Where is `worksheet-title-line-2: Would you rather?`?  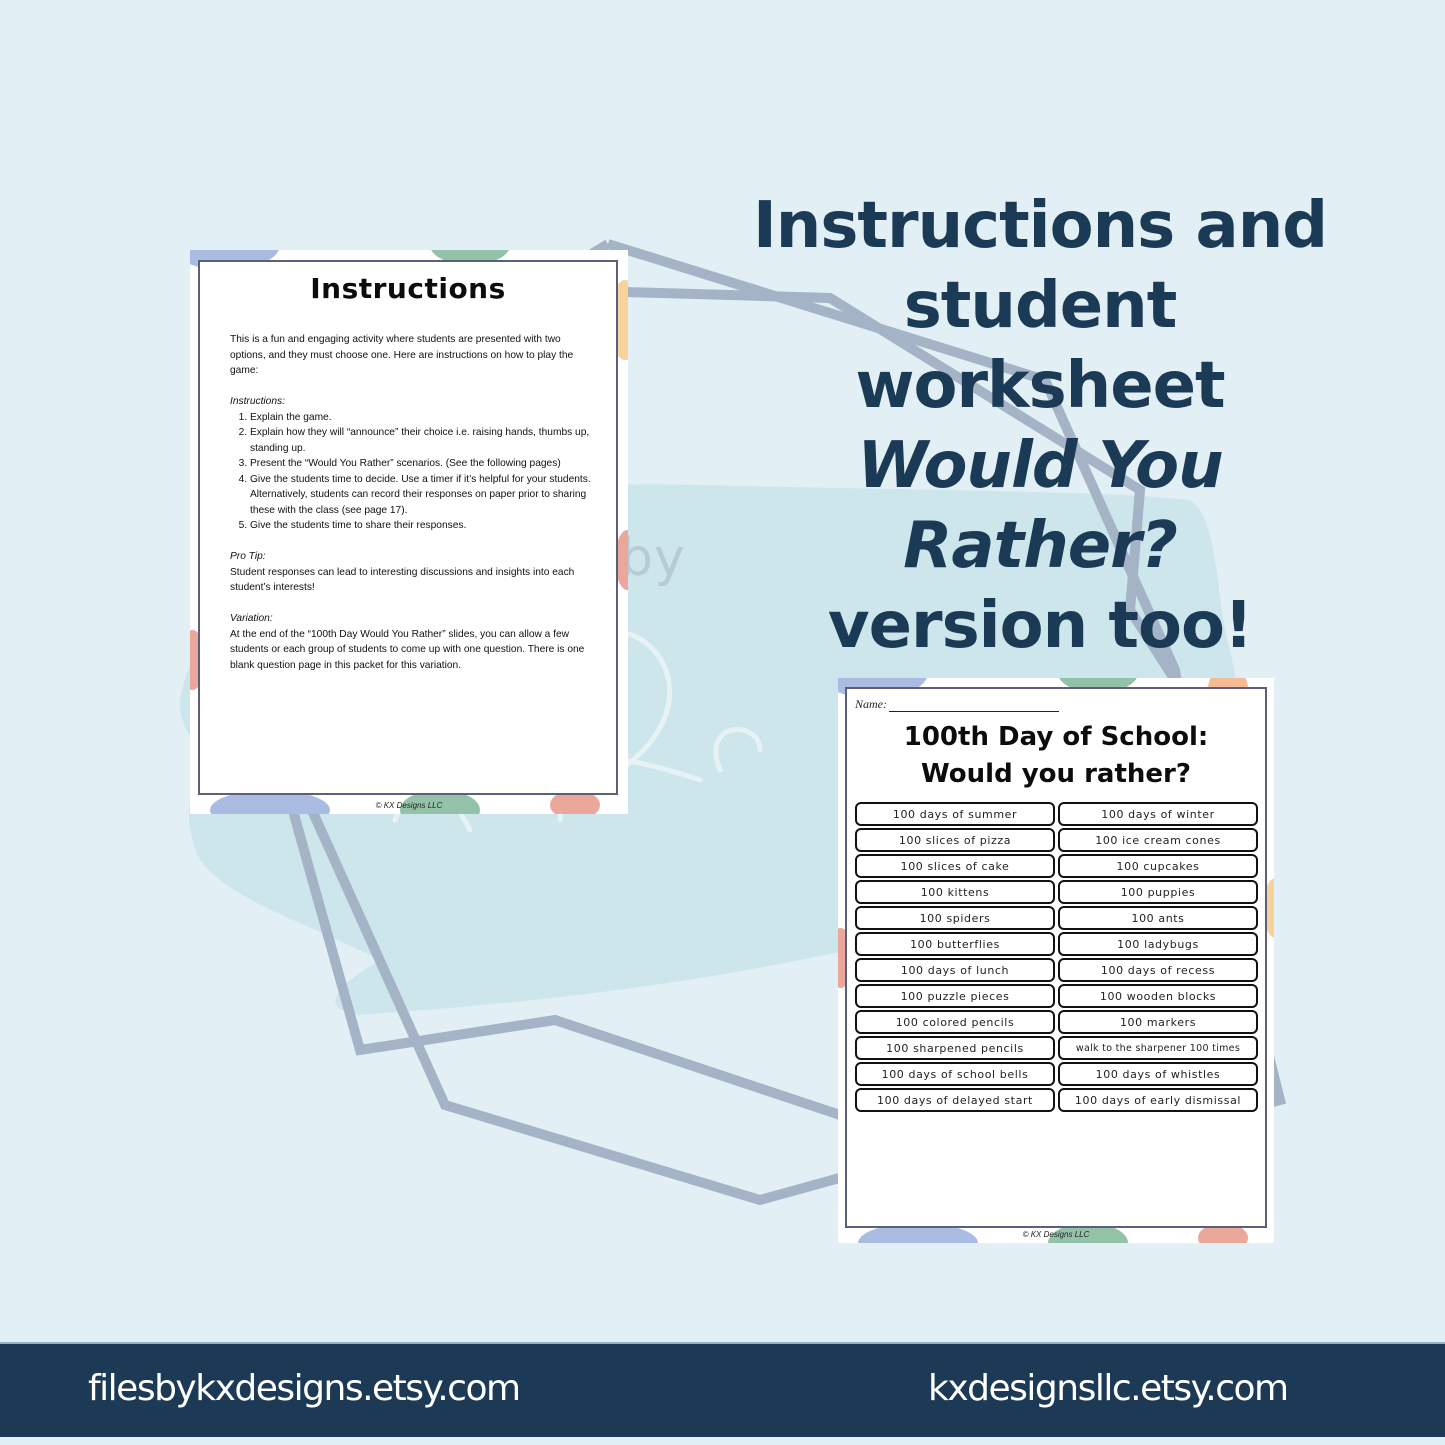
worksheet-title-line-2: Would you rather? is located at coordinates (1056, 774).